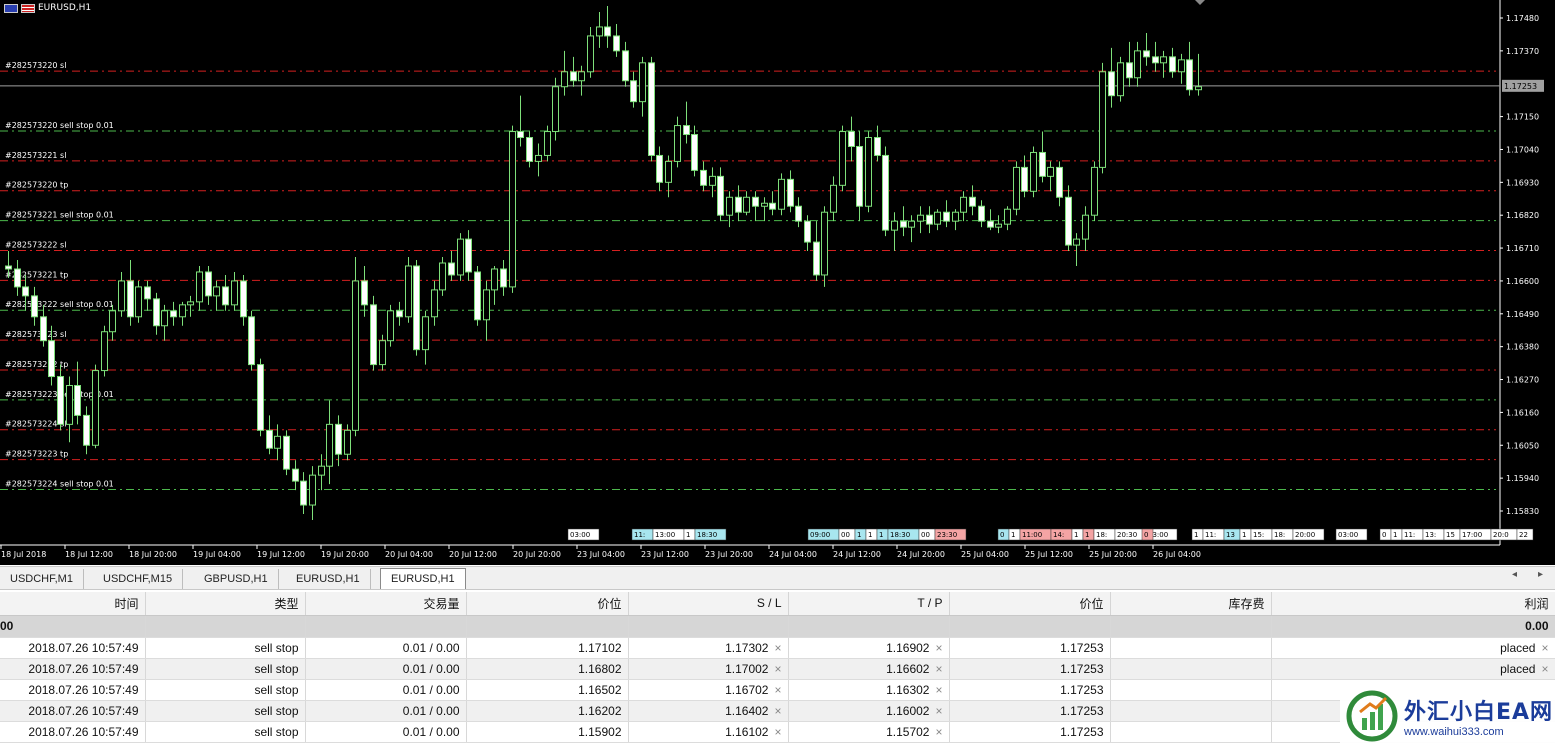 The width and height of the screenshot is (1555, 746). Describe the element at coordinates (1177, 554) in the screenshot. I see `time-tick-label: 26 Jul 04:00` at that location.